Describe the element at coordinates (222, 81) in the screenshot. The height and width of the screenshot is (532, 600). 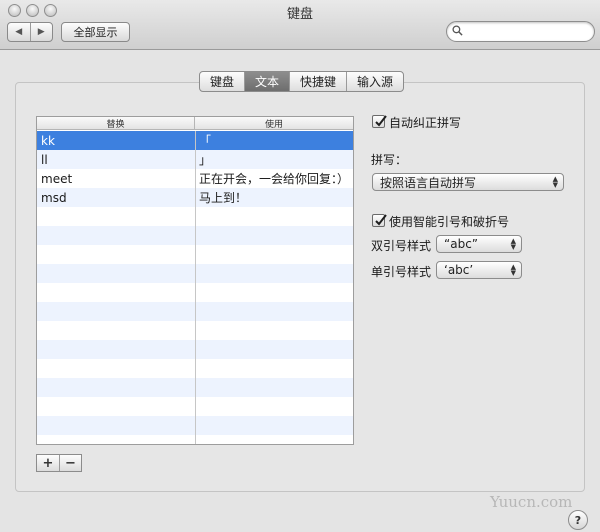
I see `tab-keyboard: 键盘` at that location.